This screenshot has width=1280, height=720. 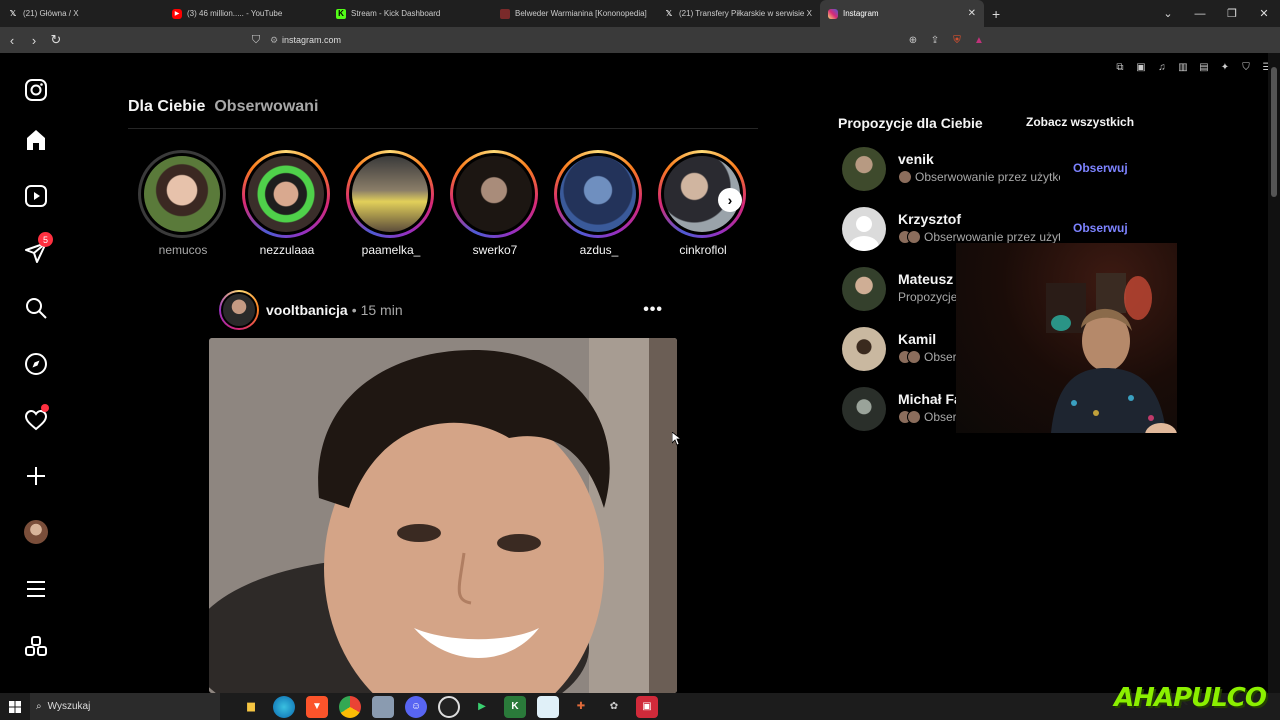 What do you see at coordinates (317, 706) in the screenshot?
I see `brave-icon: ▼` at bounding box center [317, 706].